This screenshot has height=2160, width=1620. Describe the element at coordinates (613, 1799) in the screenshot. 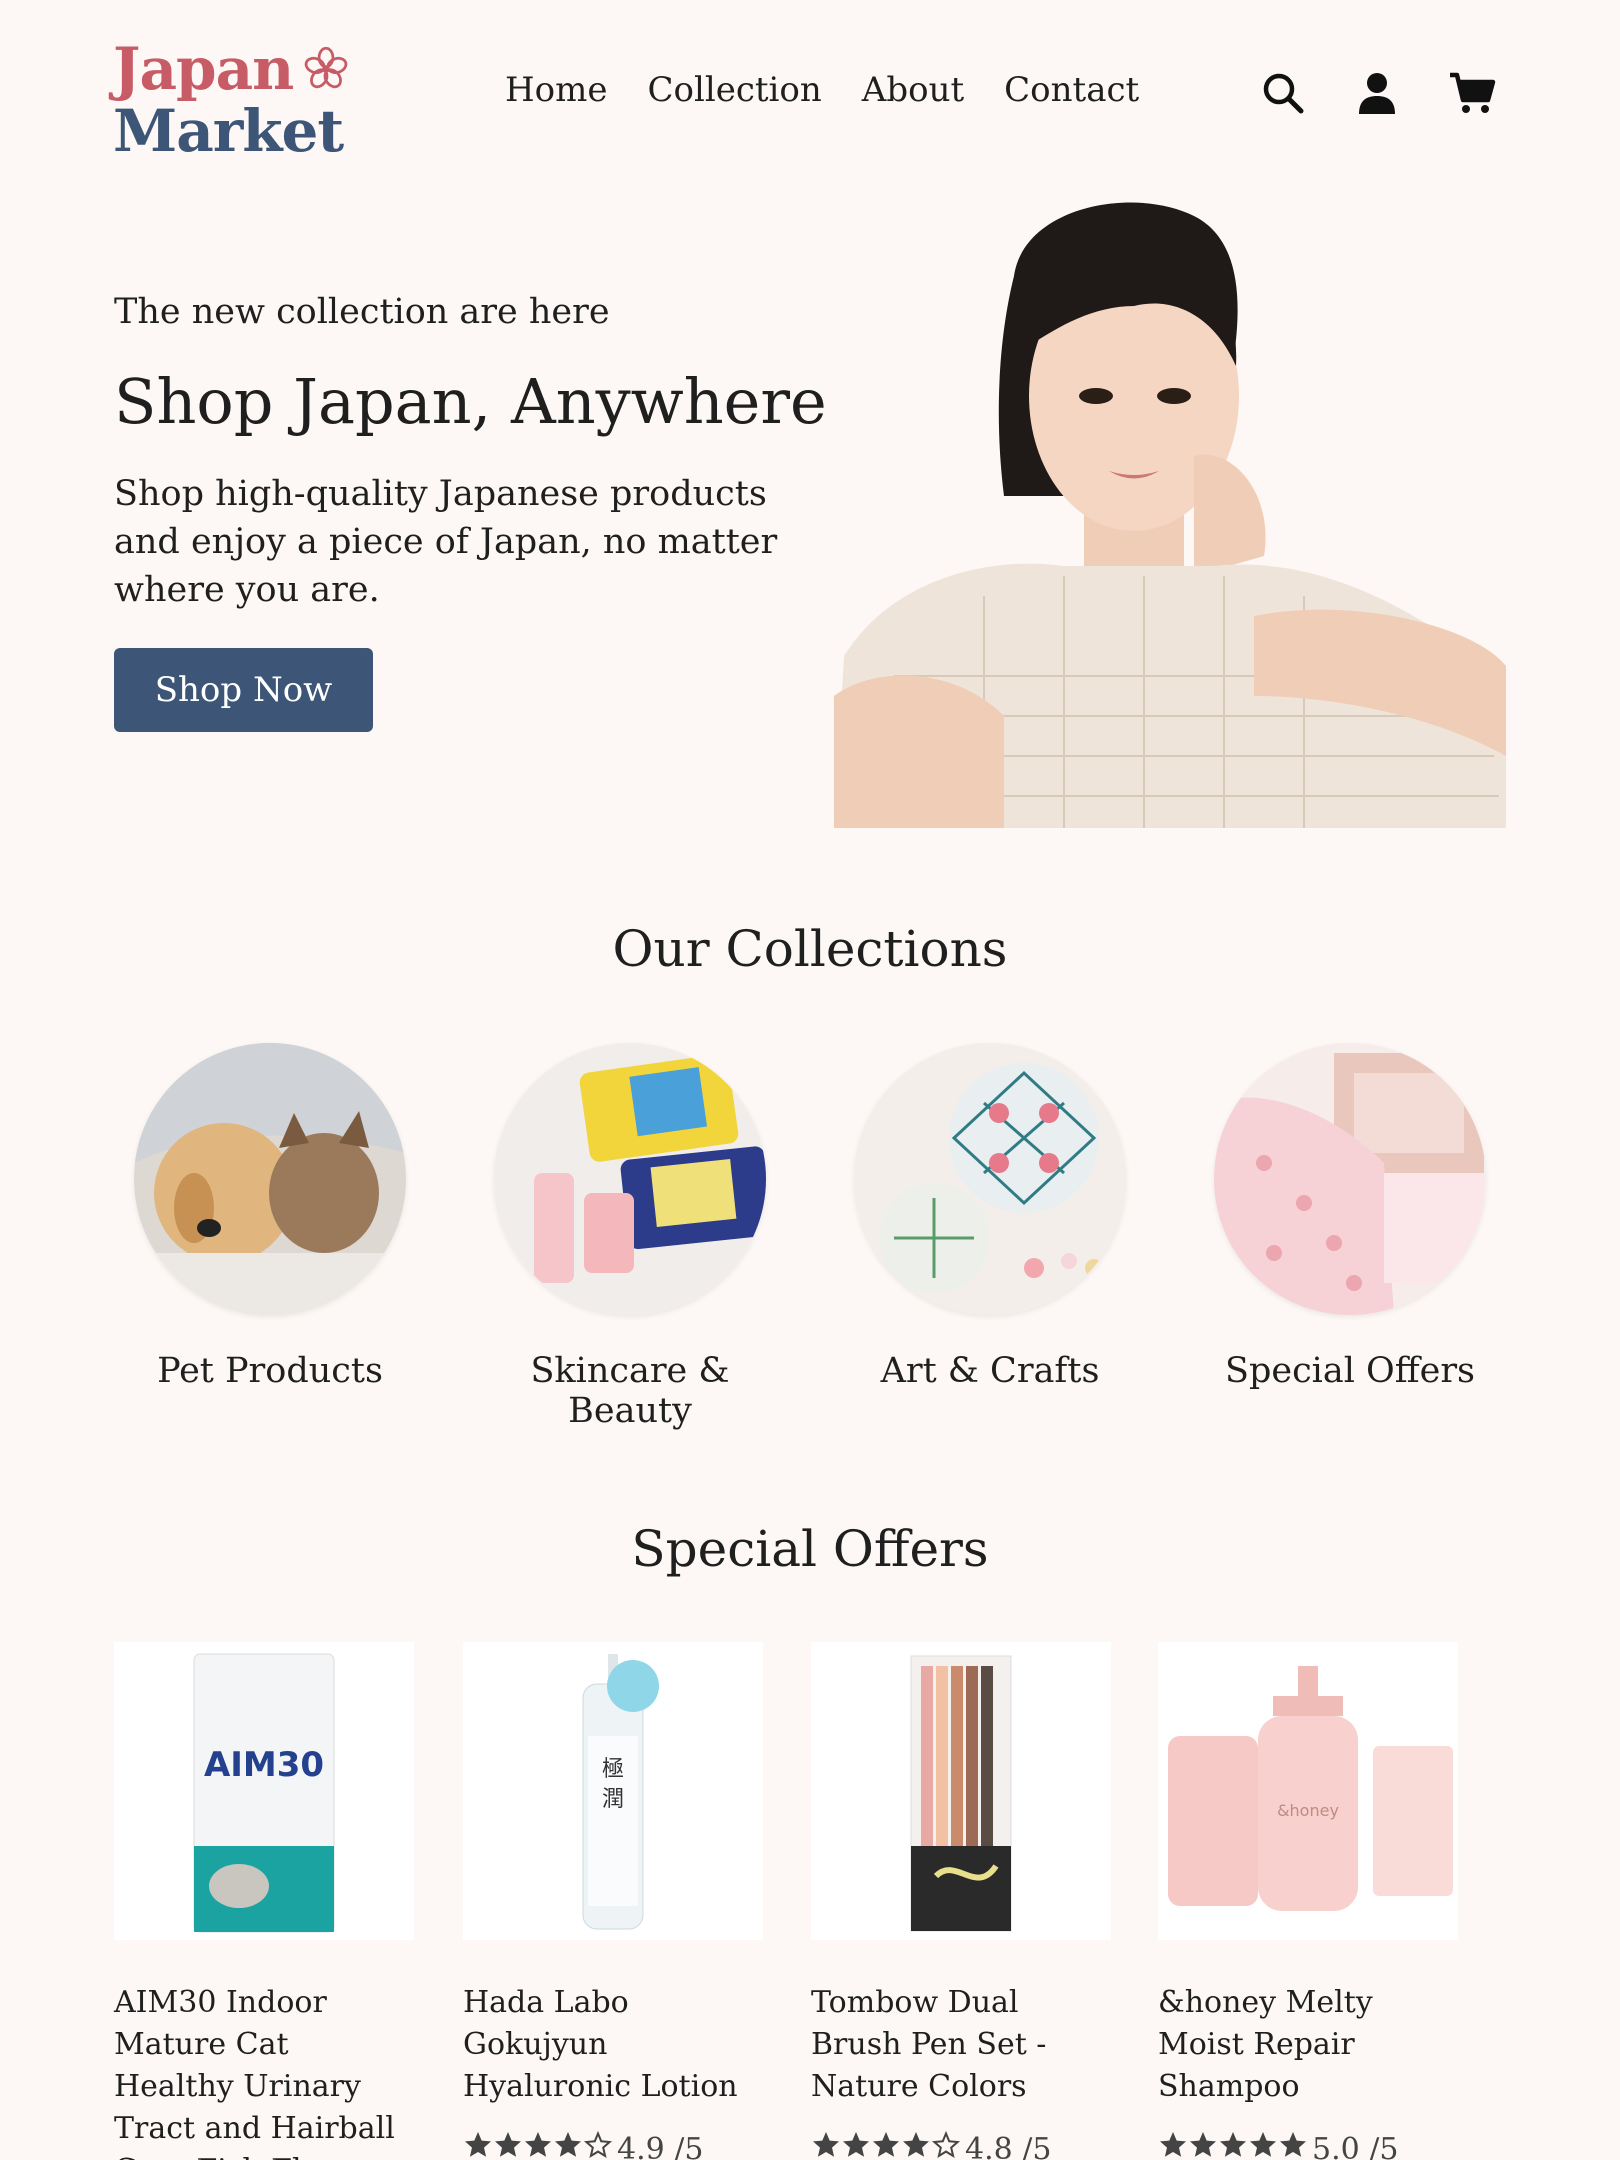

I see `svg-text: 潤` at that location.